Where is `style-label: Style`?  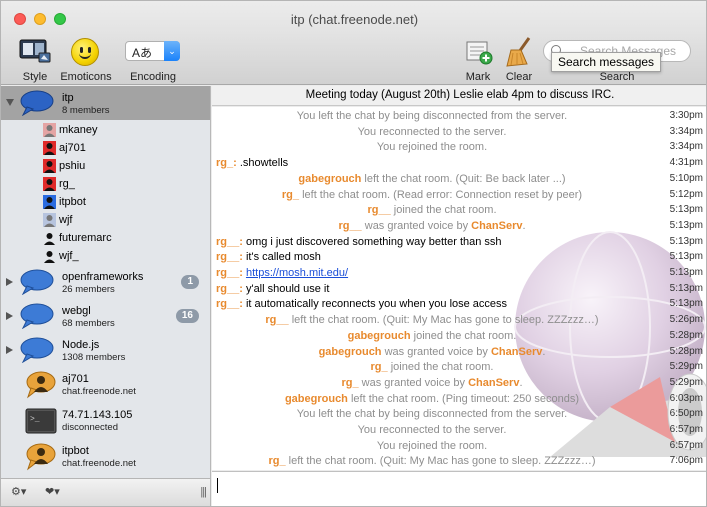 style-label: Style is located at coordinates (35, 77).